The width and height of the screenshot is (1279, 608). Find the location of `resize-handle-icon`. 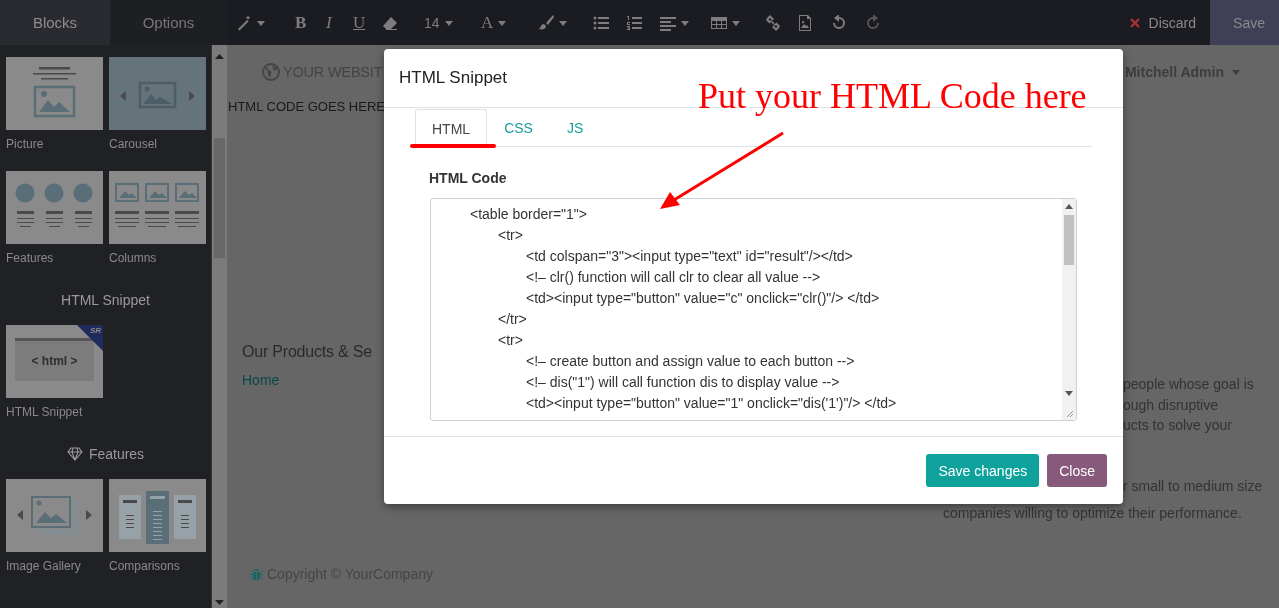

resize-handle-icon is located at coordinates (1069, 413).